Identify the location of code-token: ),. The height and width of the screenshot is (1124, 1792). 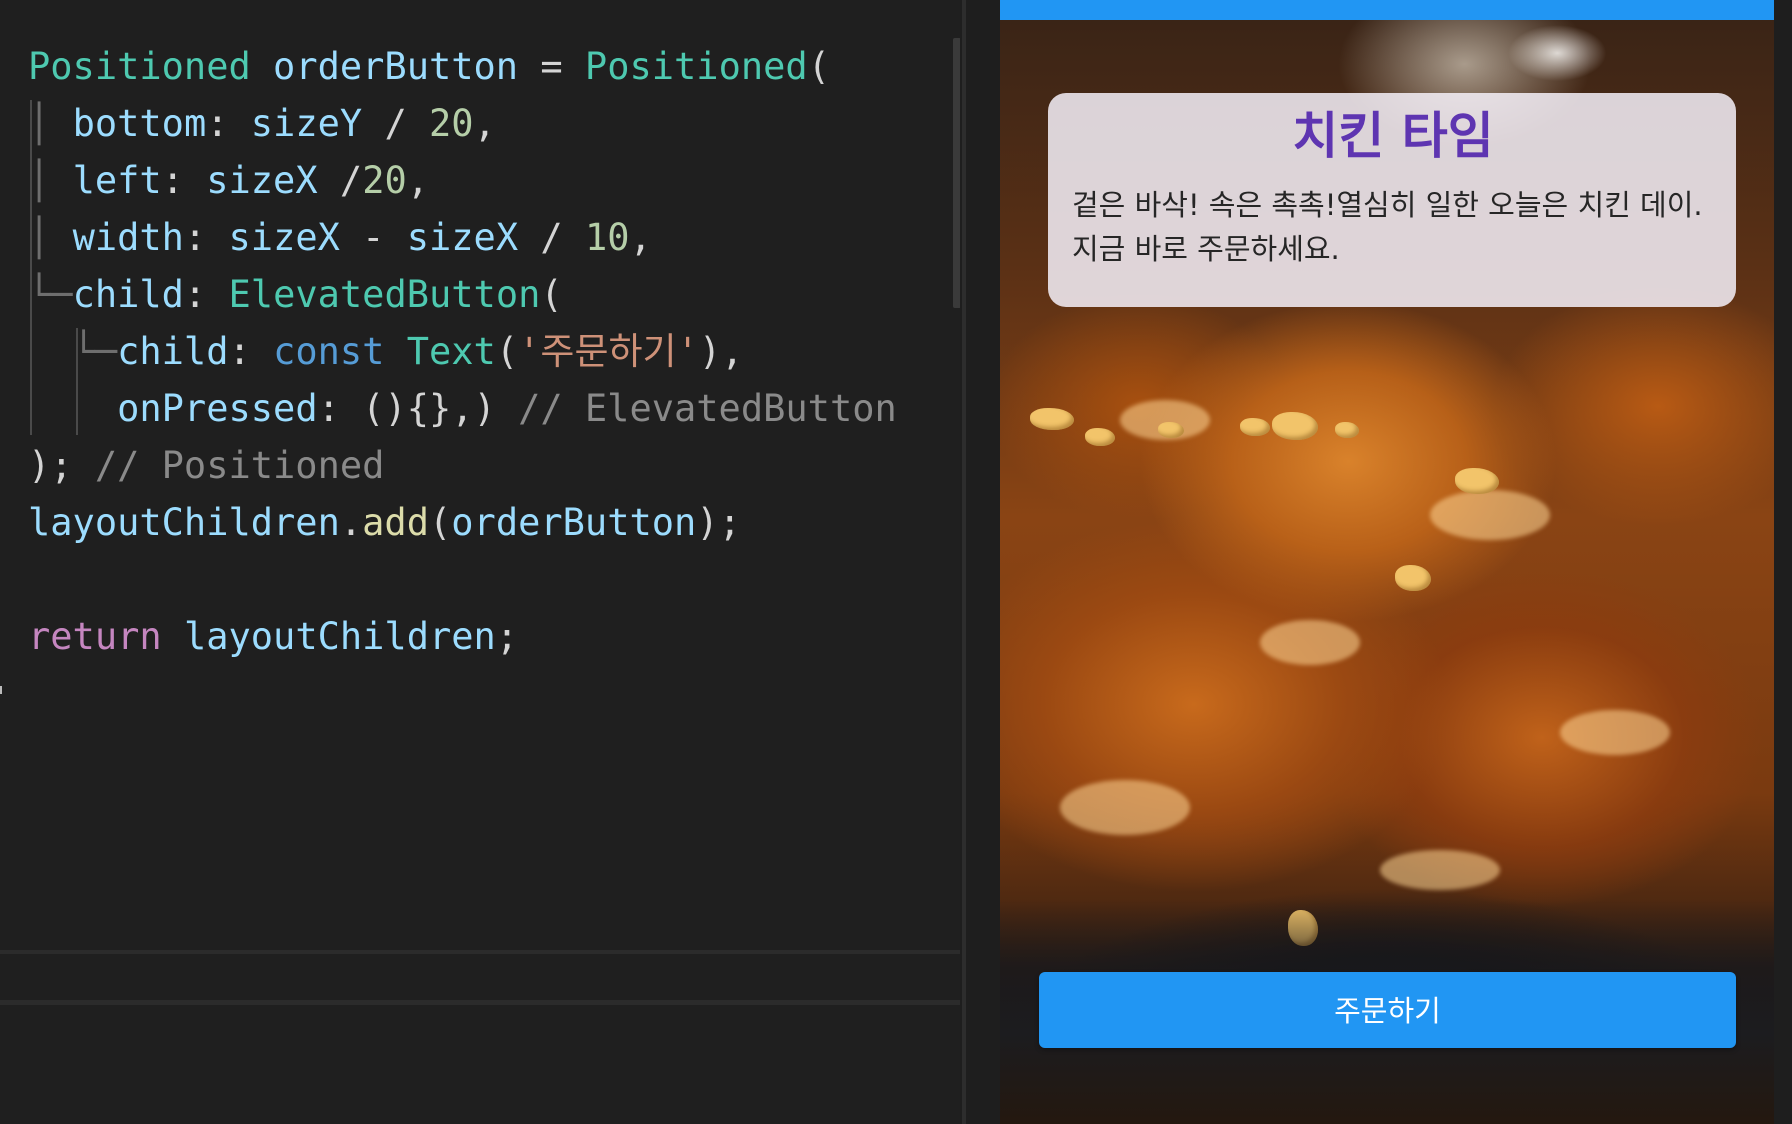
(721, 351).